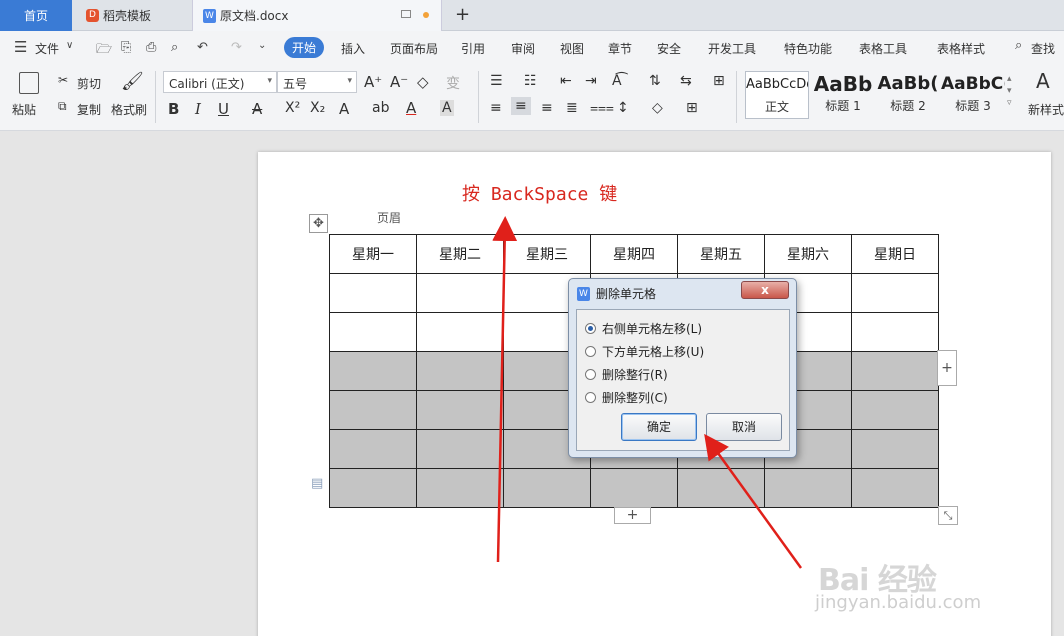 The image size is (1064, 636). Describe the element at coordinates (753, 501) in the screenshot. I see `arrow-to-ok-button` at that location.